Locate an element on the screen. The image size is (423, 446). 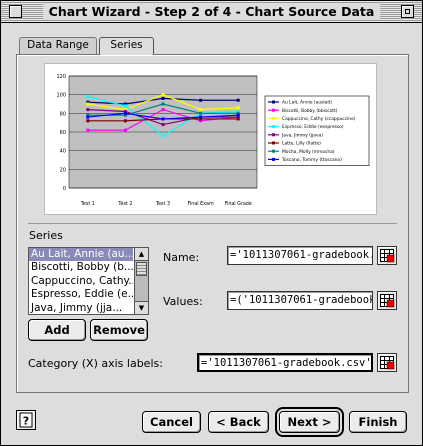
close-box is located at coordinates (15, 11).